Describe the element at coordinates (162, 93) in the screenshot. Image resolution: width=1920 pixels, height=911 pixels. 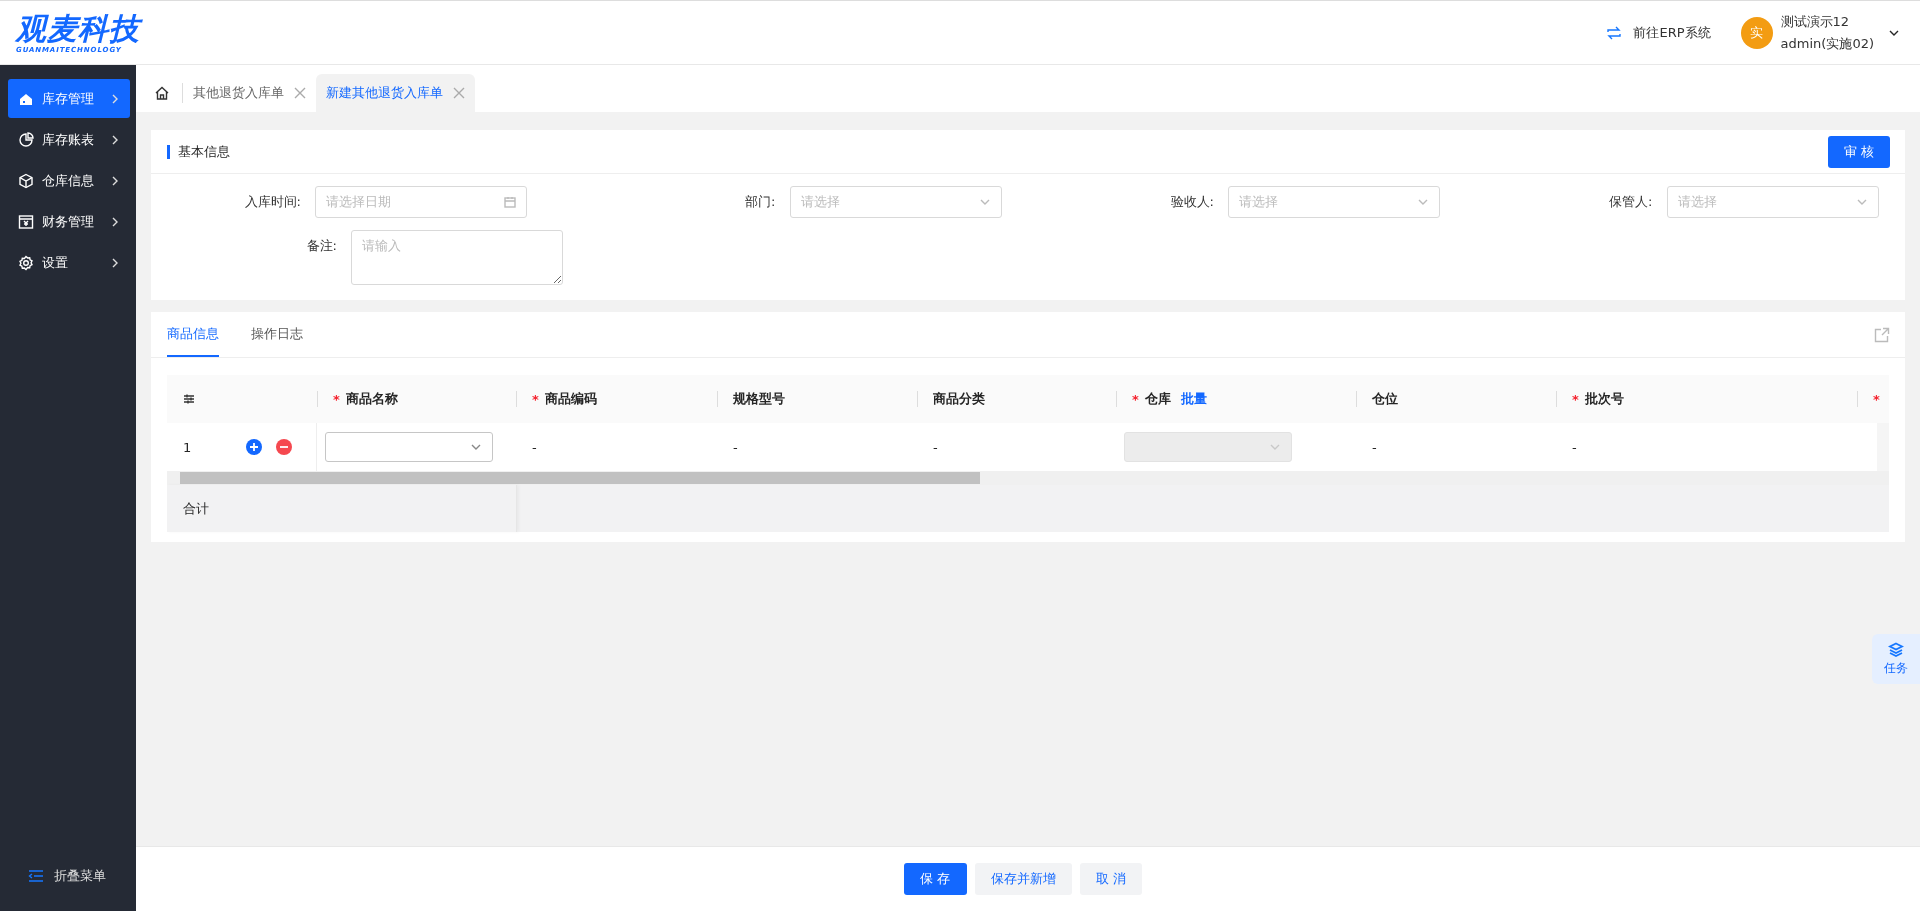
I see `home-icon` at that location.